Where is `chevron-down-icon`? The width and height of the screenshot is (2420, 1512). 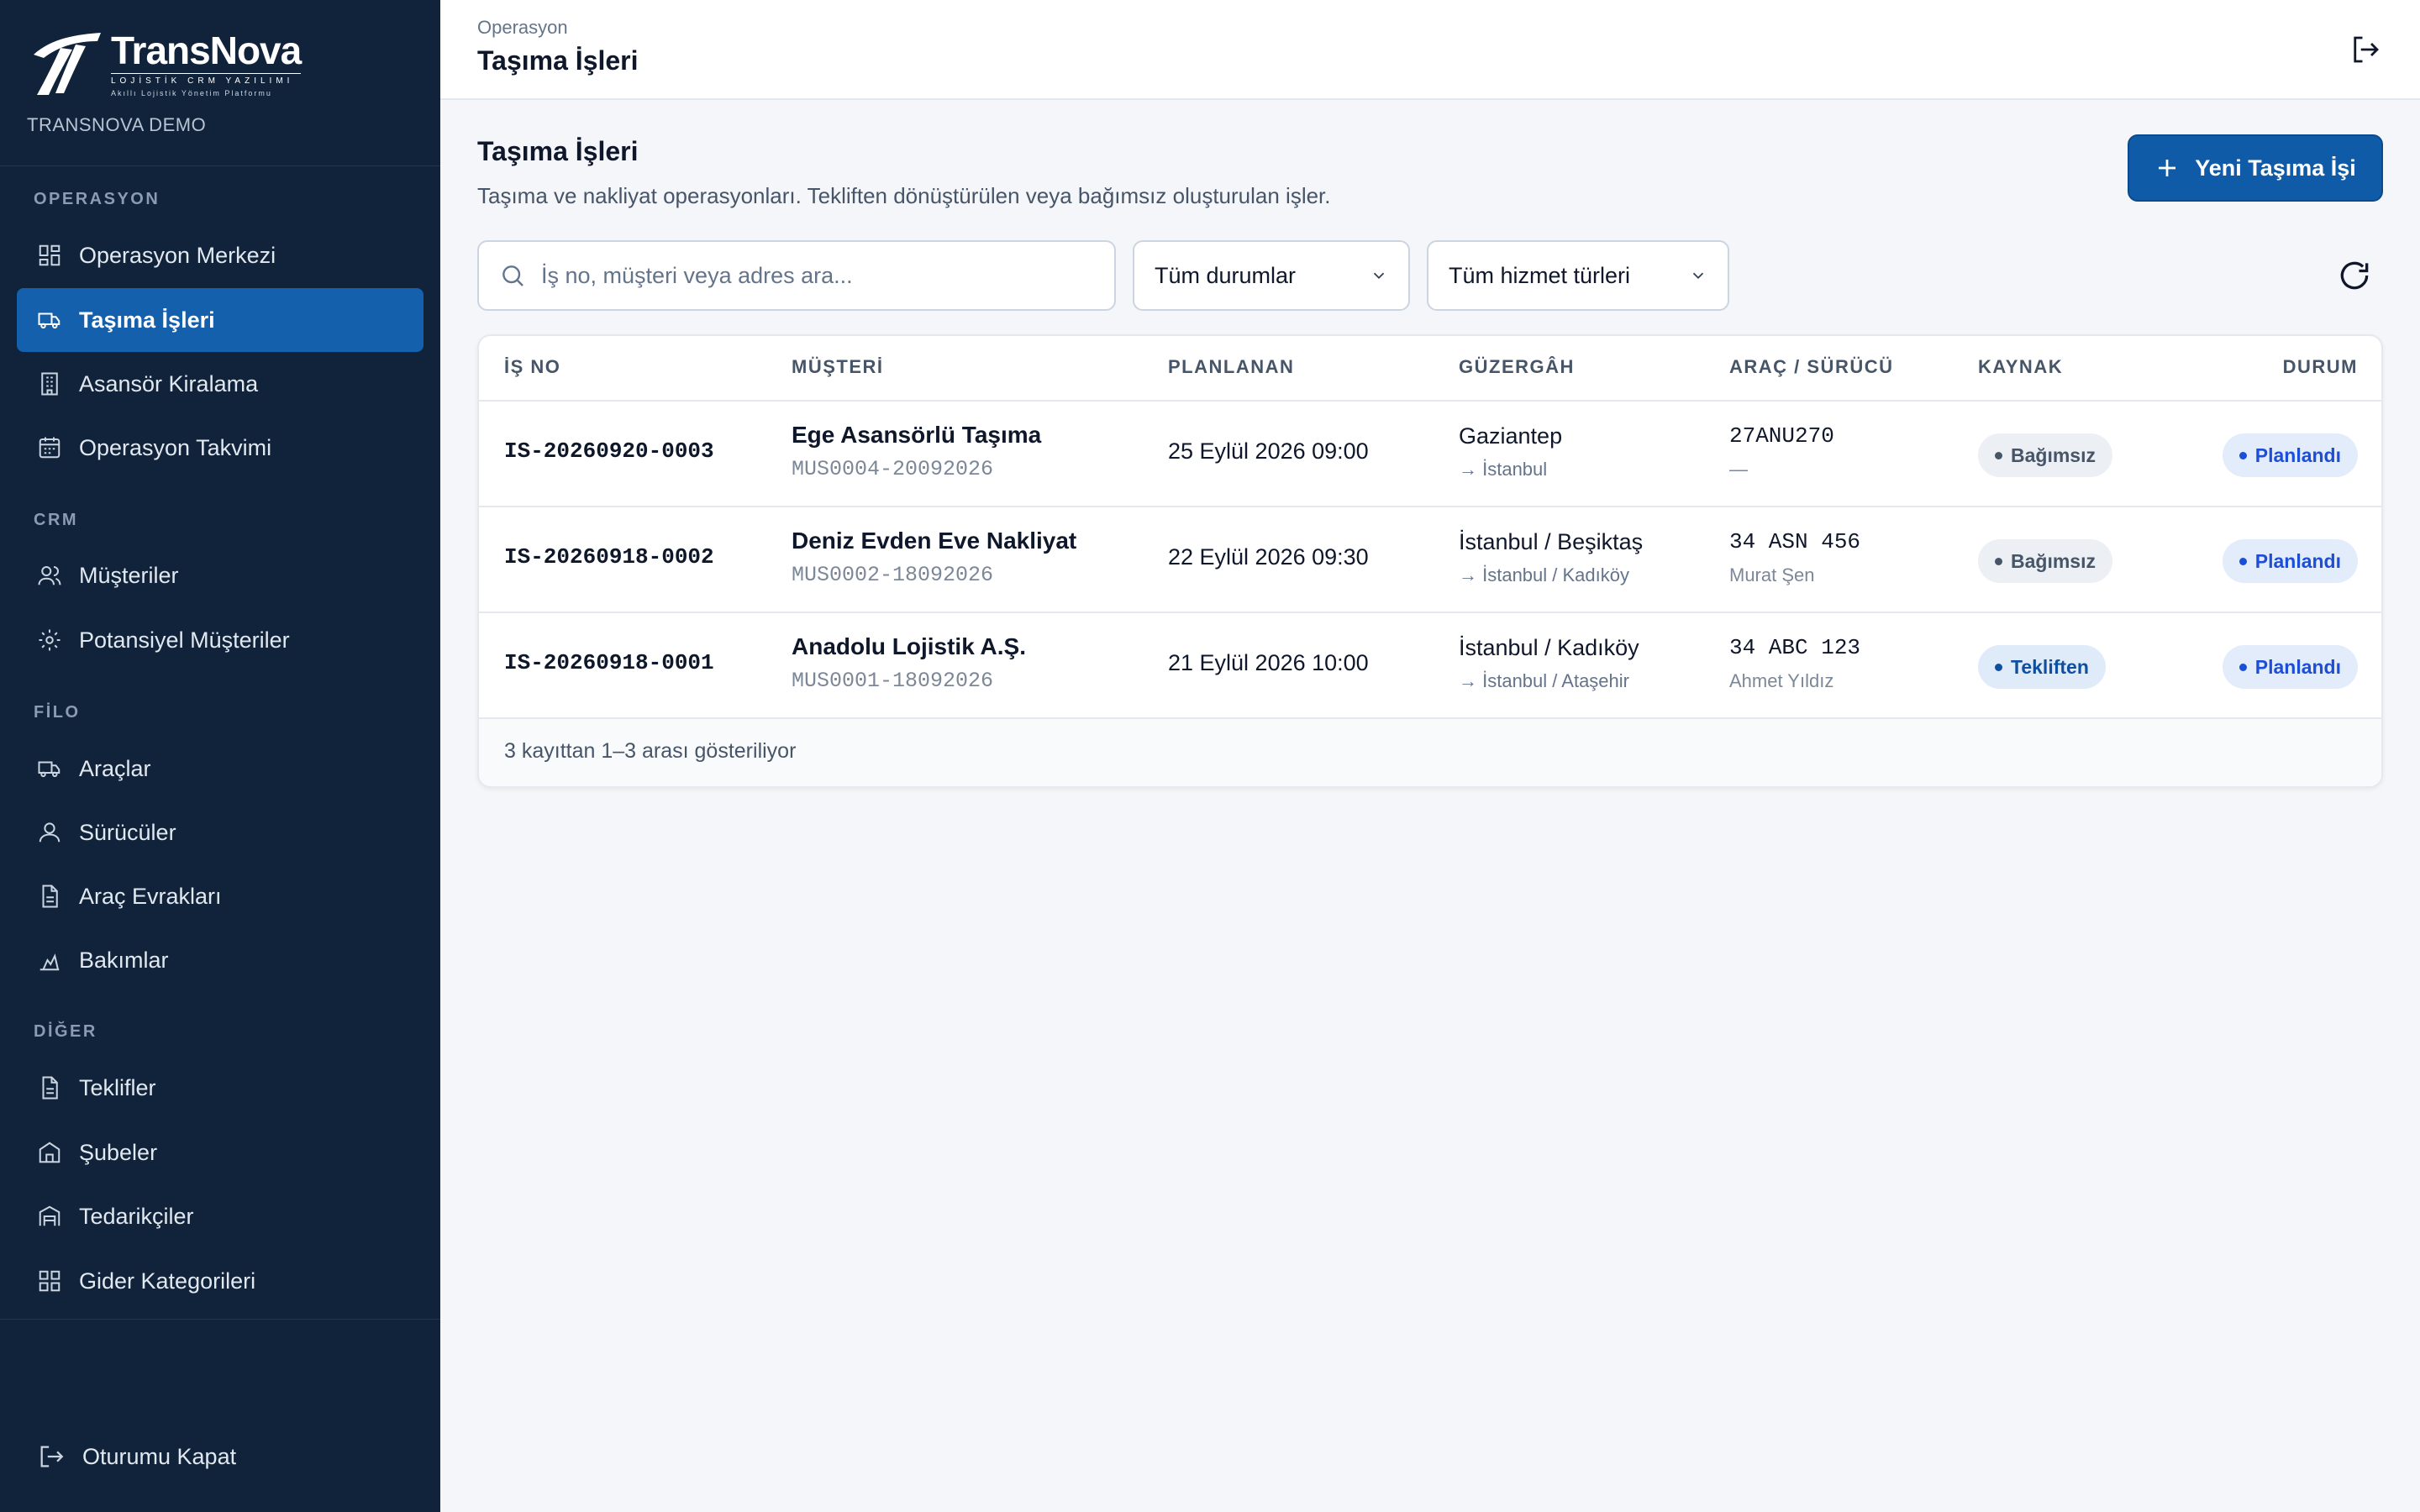
chevron-down-icon is located at coordinates (1698, 276).